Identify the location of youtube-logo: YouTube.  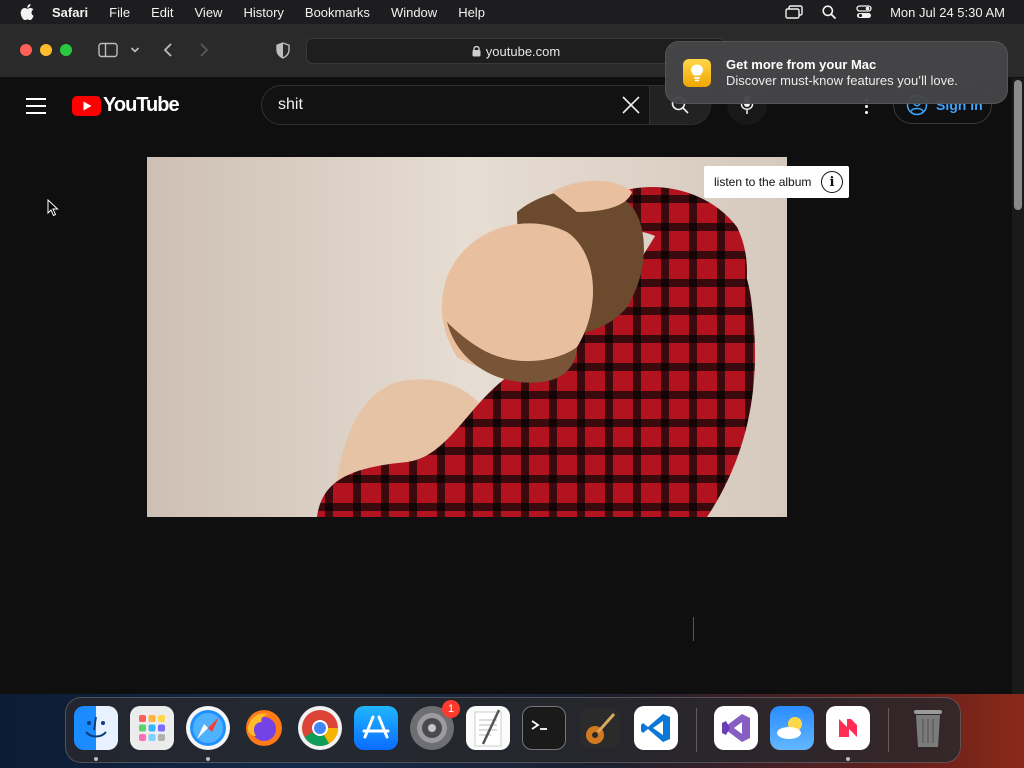
(126, 105).